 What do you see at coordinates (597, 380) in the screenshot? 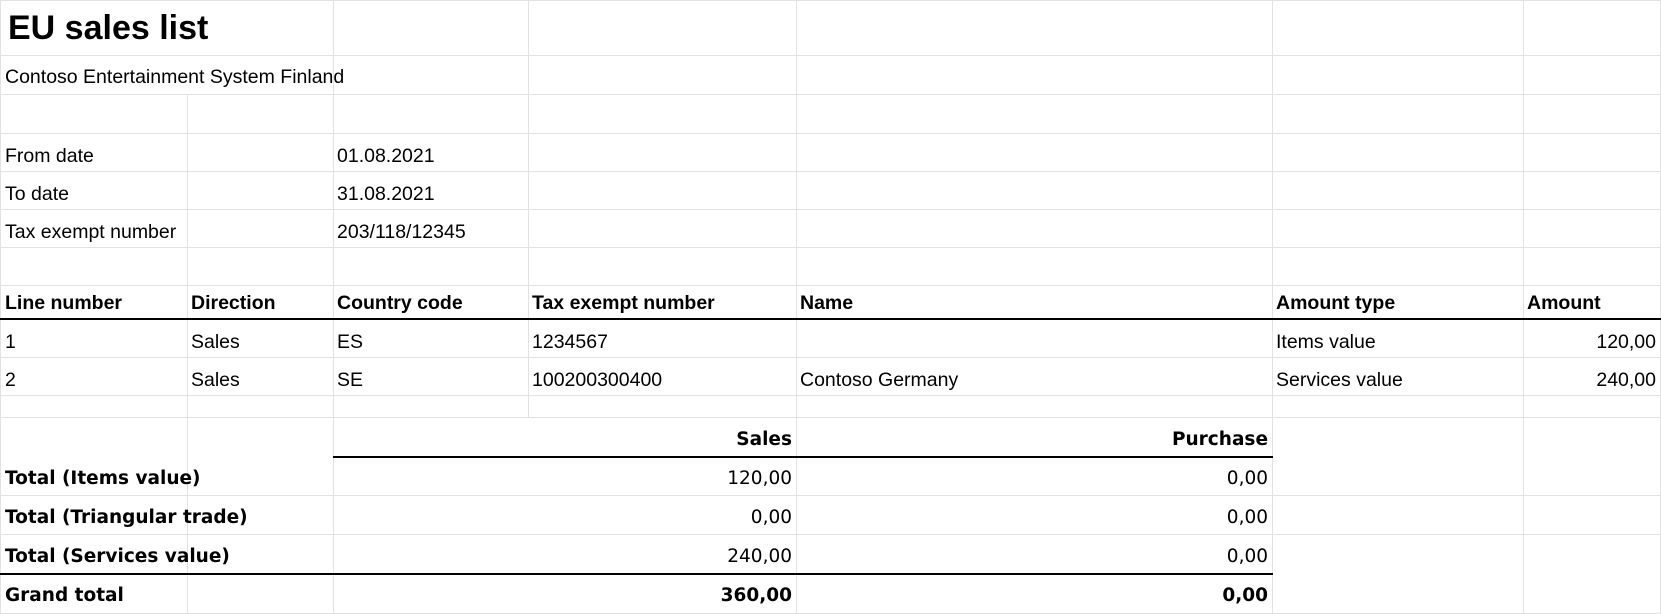
I see `cell-tax-exempt-number: 100200300400` at bounding box center [597, 380].